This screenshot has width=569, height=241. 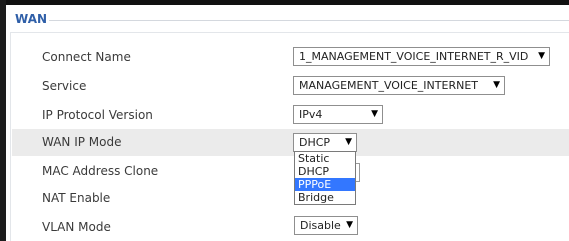 I want to click on wan-ip-mode-select: DHCP ▼, so click(x=325, y=142).